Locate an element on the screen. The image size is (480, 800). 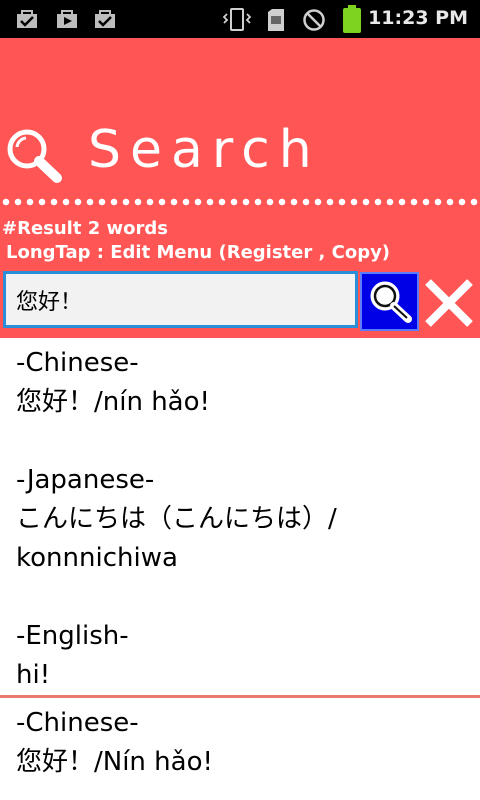
english-label: -English- is located at coordinates (72, 636).